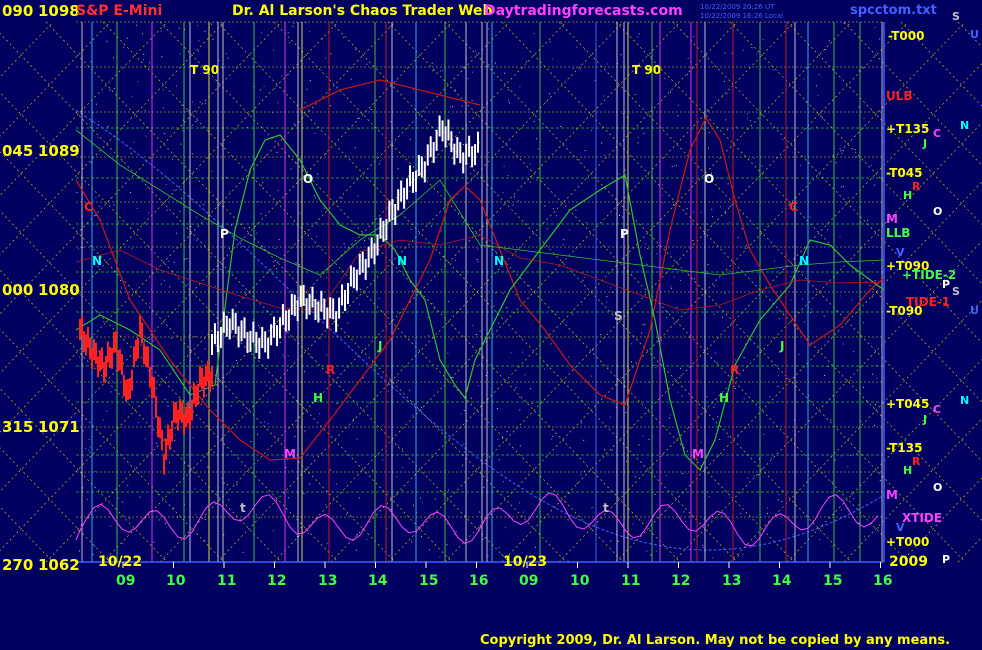 The image size is (982, 650). I want to click on hour-label: 14, so click(378, 581).